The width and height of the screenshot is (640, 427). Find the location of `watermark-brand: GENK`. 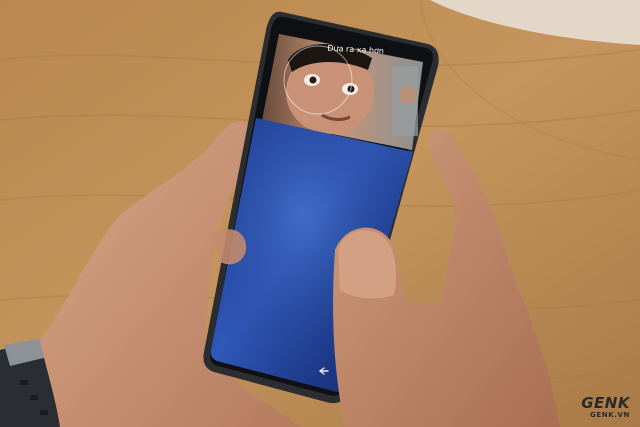

watermark-brand: GENK is located at coordinates (605, 403).